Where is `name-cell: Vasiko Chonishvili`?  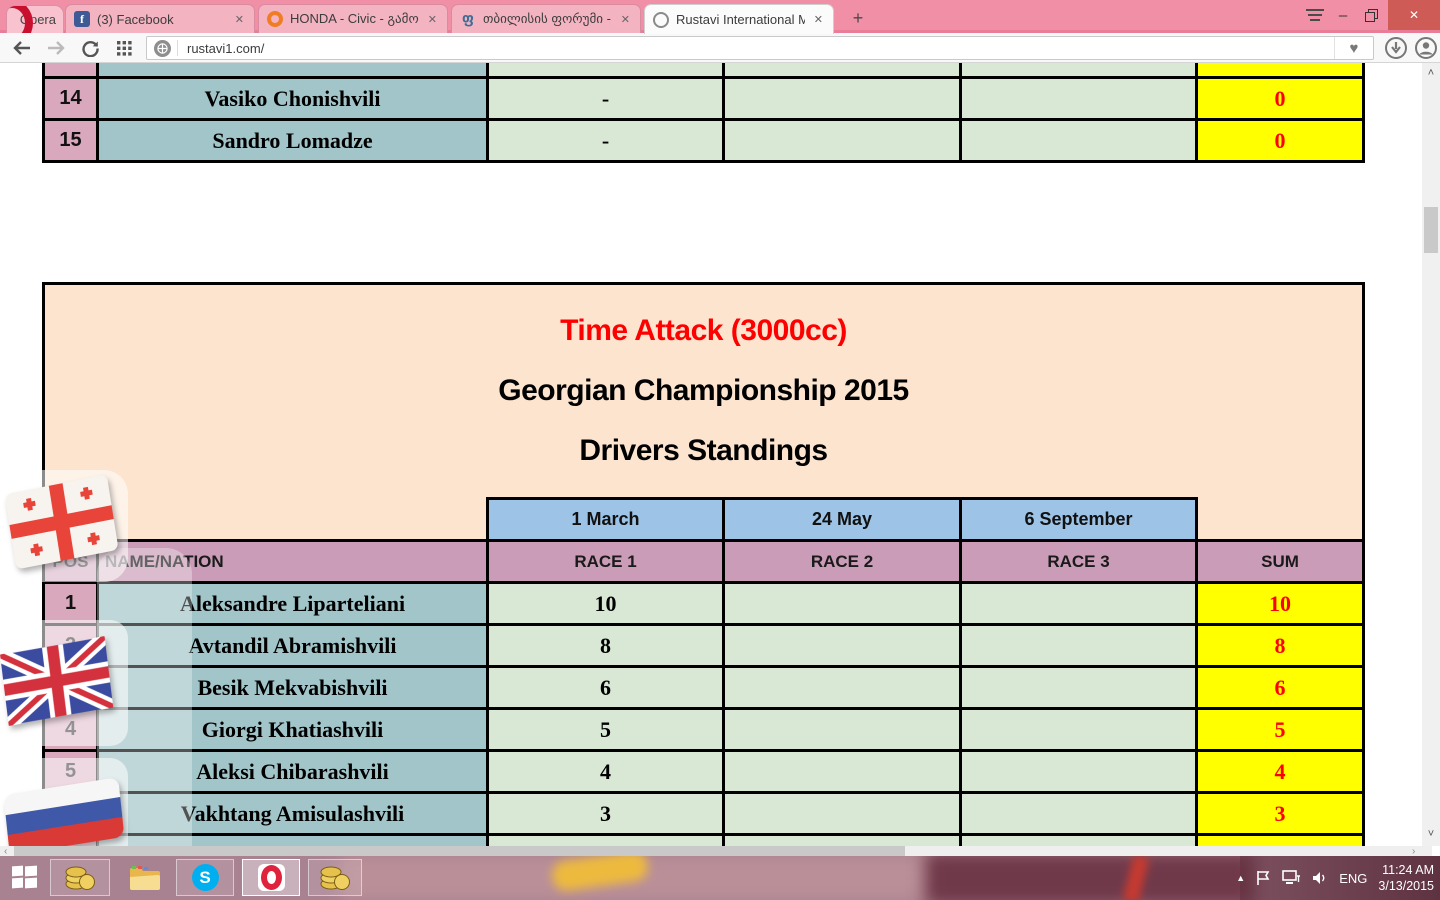
name-cell: Vasiko Chonishvili is located at coordinates (294, 97).